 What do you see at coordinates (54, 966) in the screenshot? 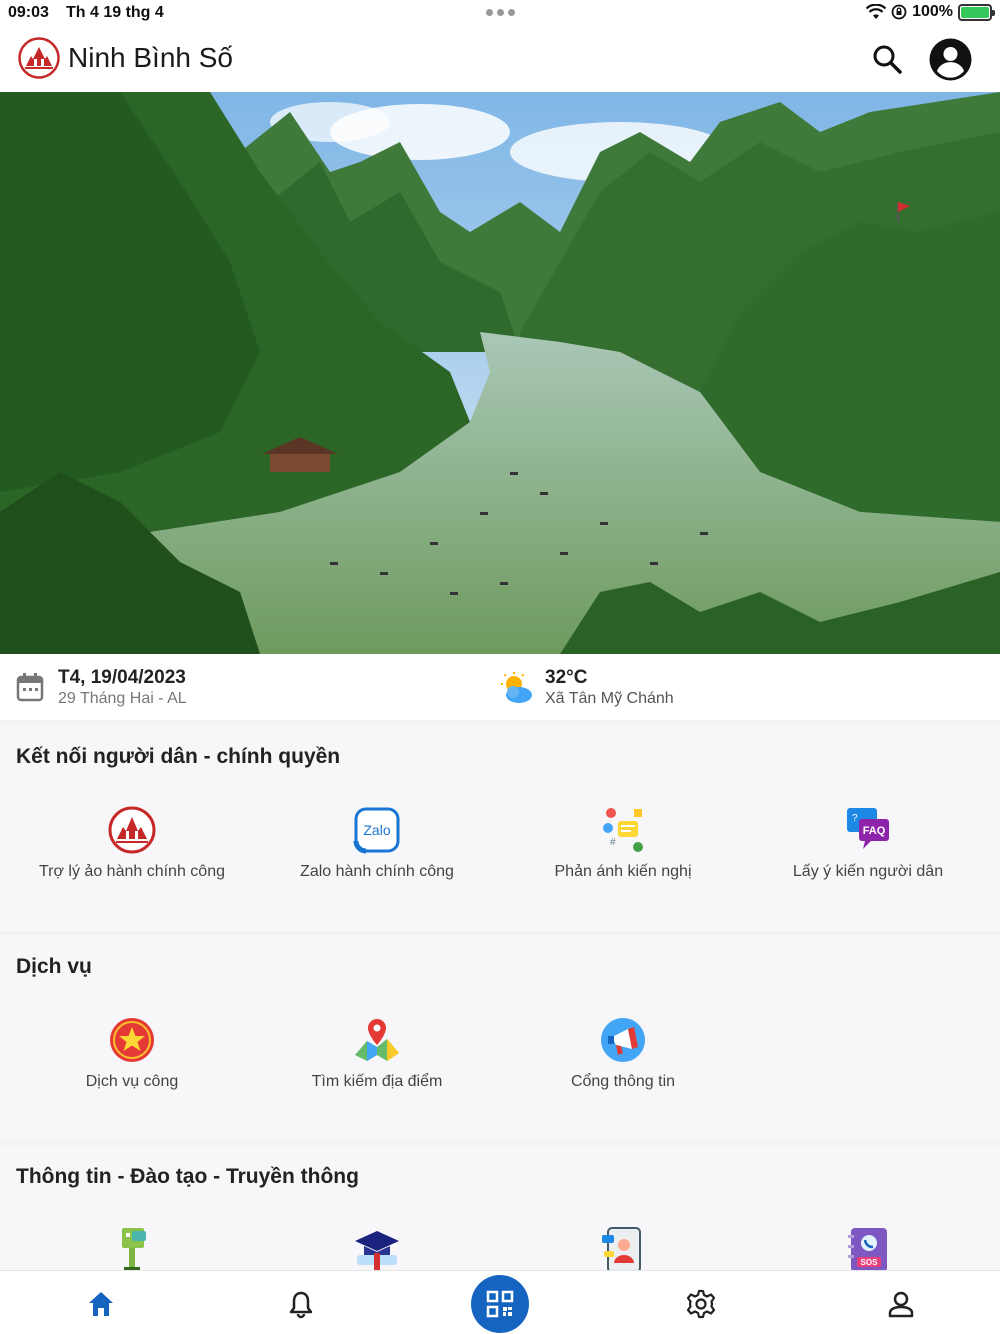
I see `section-title: Dịch vụ` at bounding box center [54, 966].